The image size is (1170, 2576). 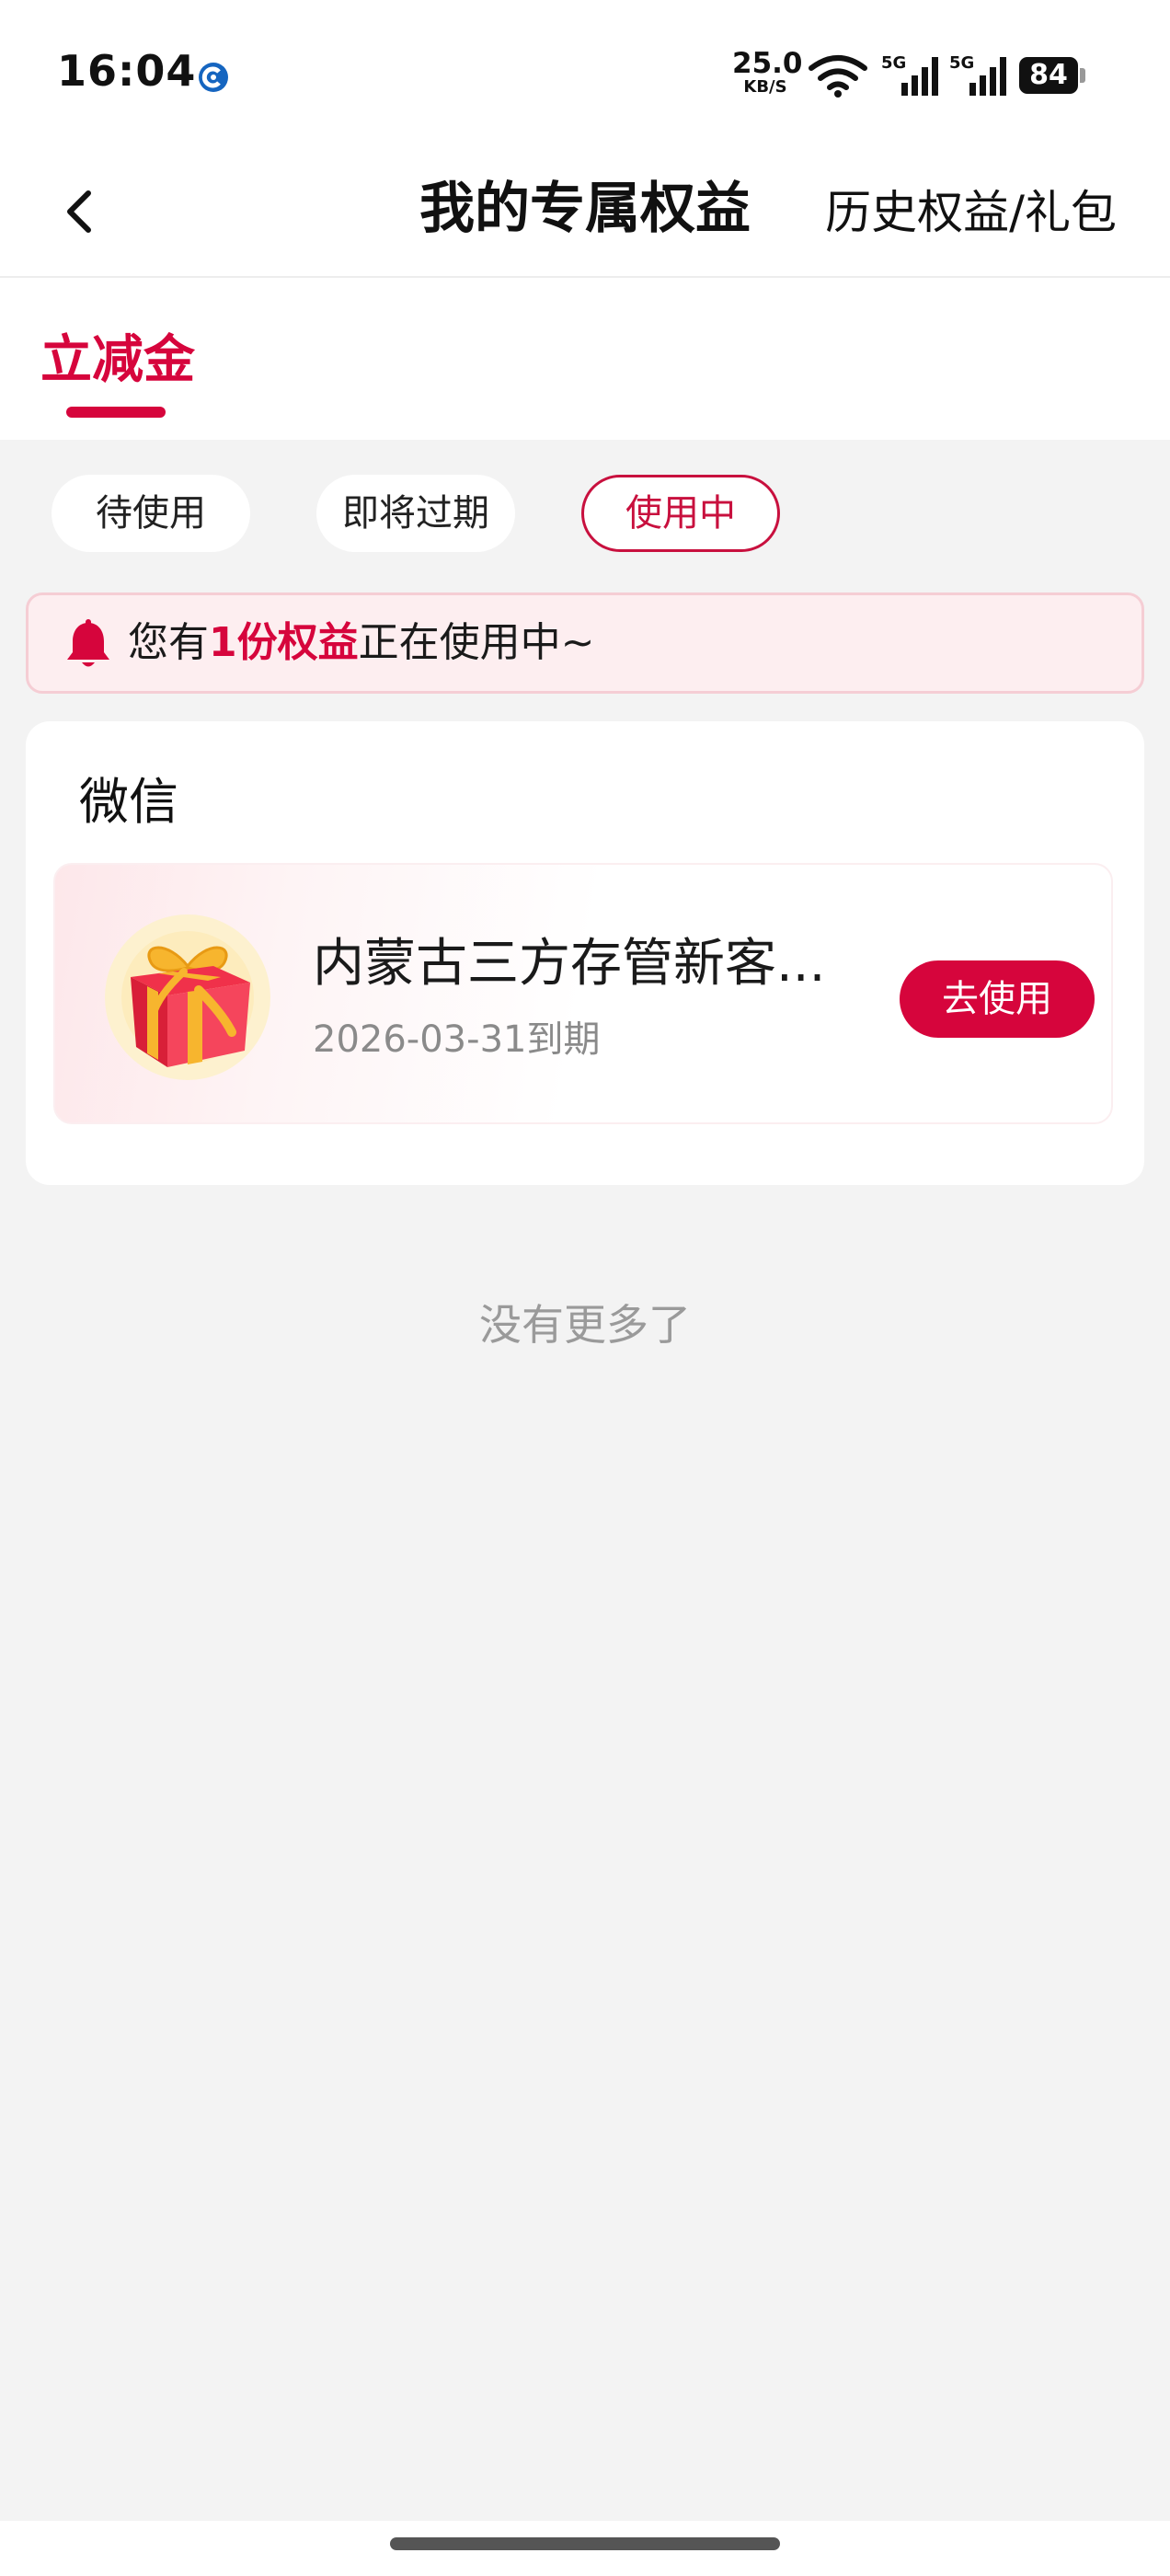 I want to click on battery-level: 84, so click(x=1048, y=75).